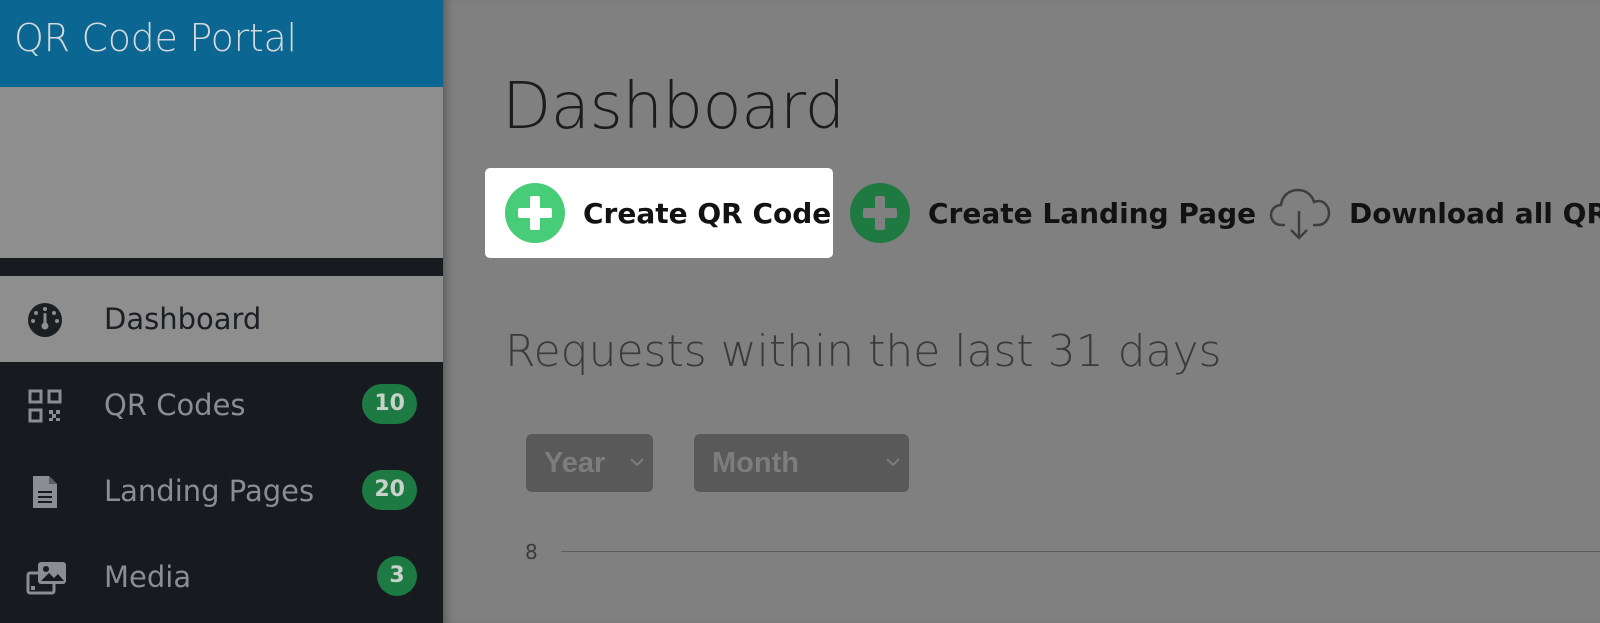 This screenshot has width=1600, height=623. What do you see at coordinates (531, 552) in the screenshot?
I see `chart-y-tick-label: 8` at bounding box center [531, 552].